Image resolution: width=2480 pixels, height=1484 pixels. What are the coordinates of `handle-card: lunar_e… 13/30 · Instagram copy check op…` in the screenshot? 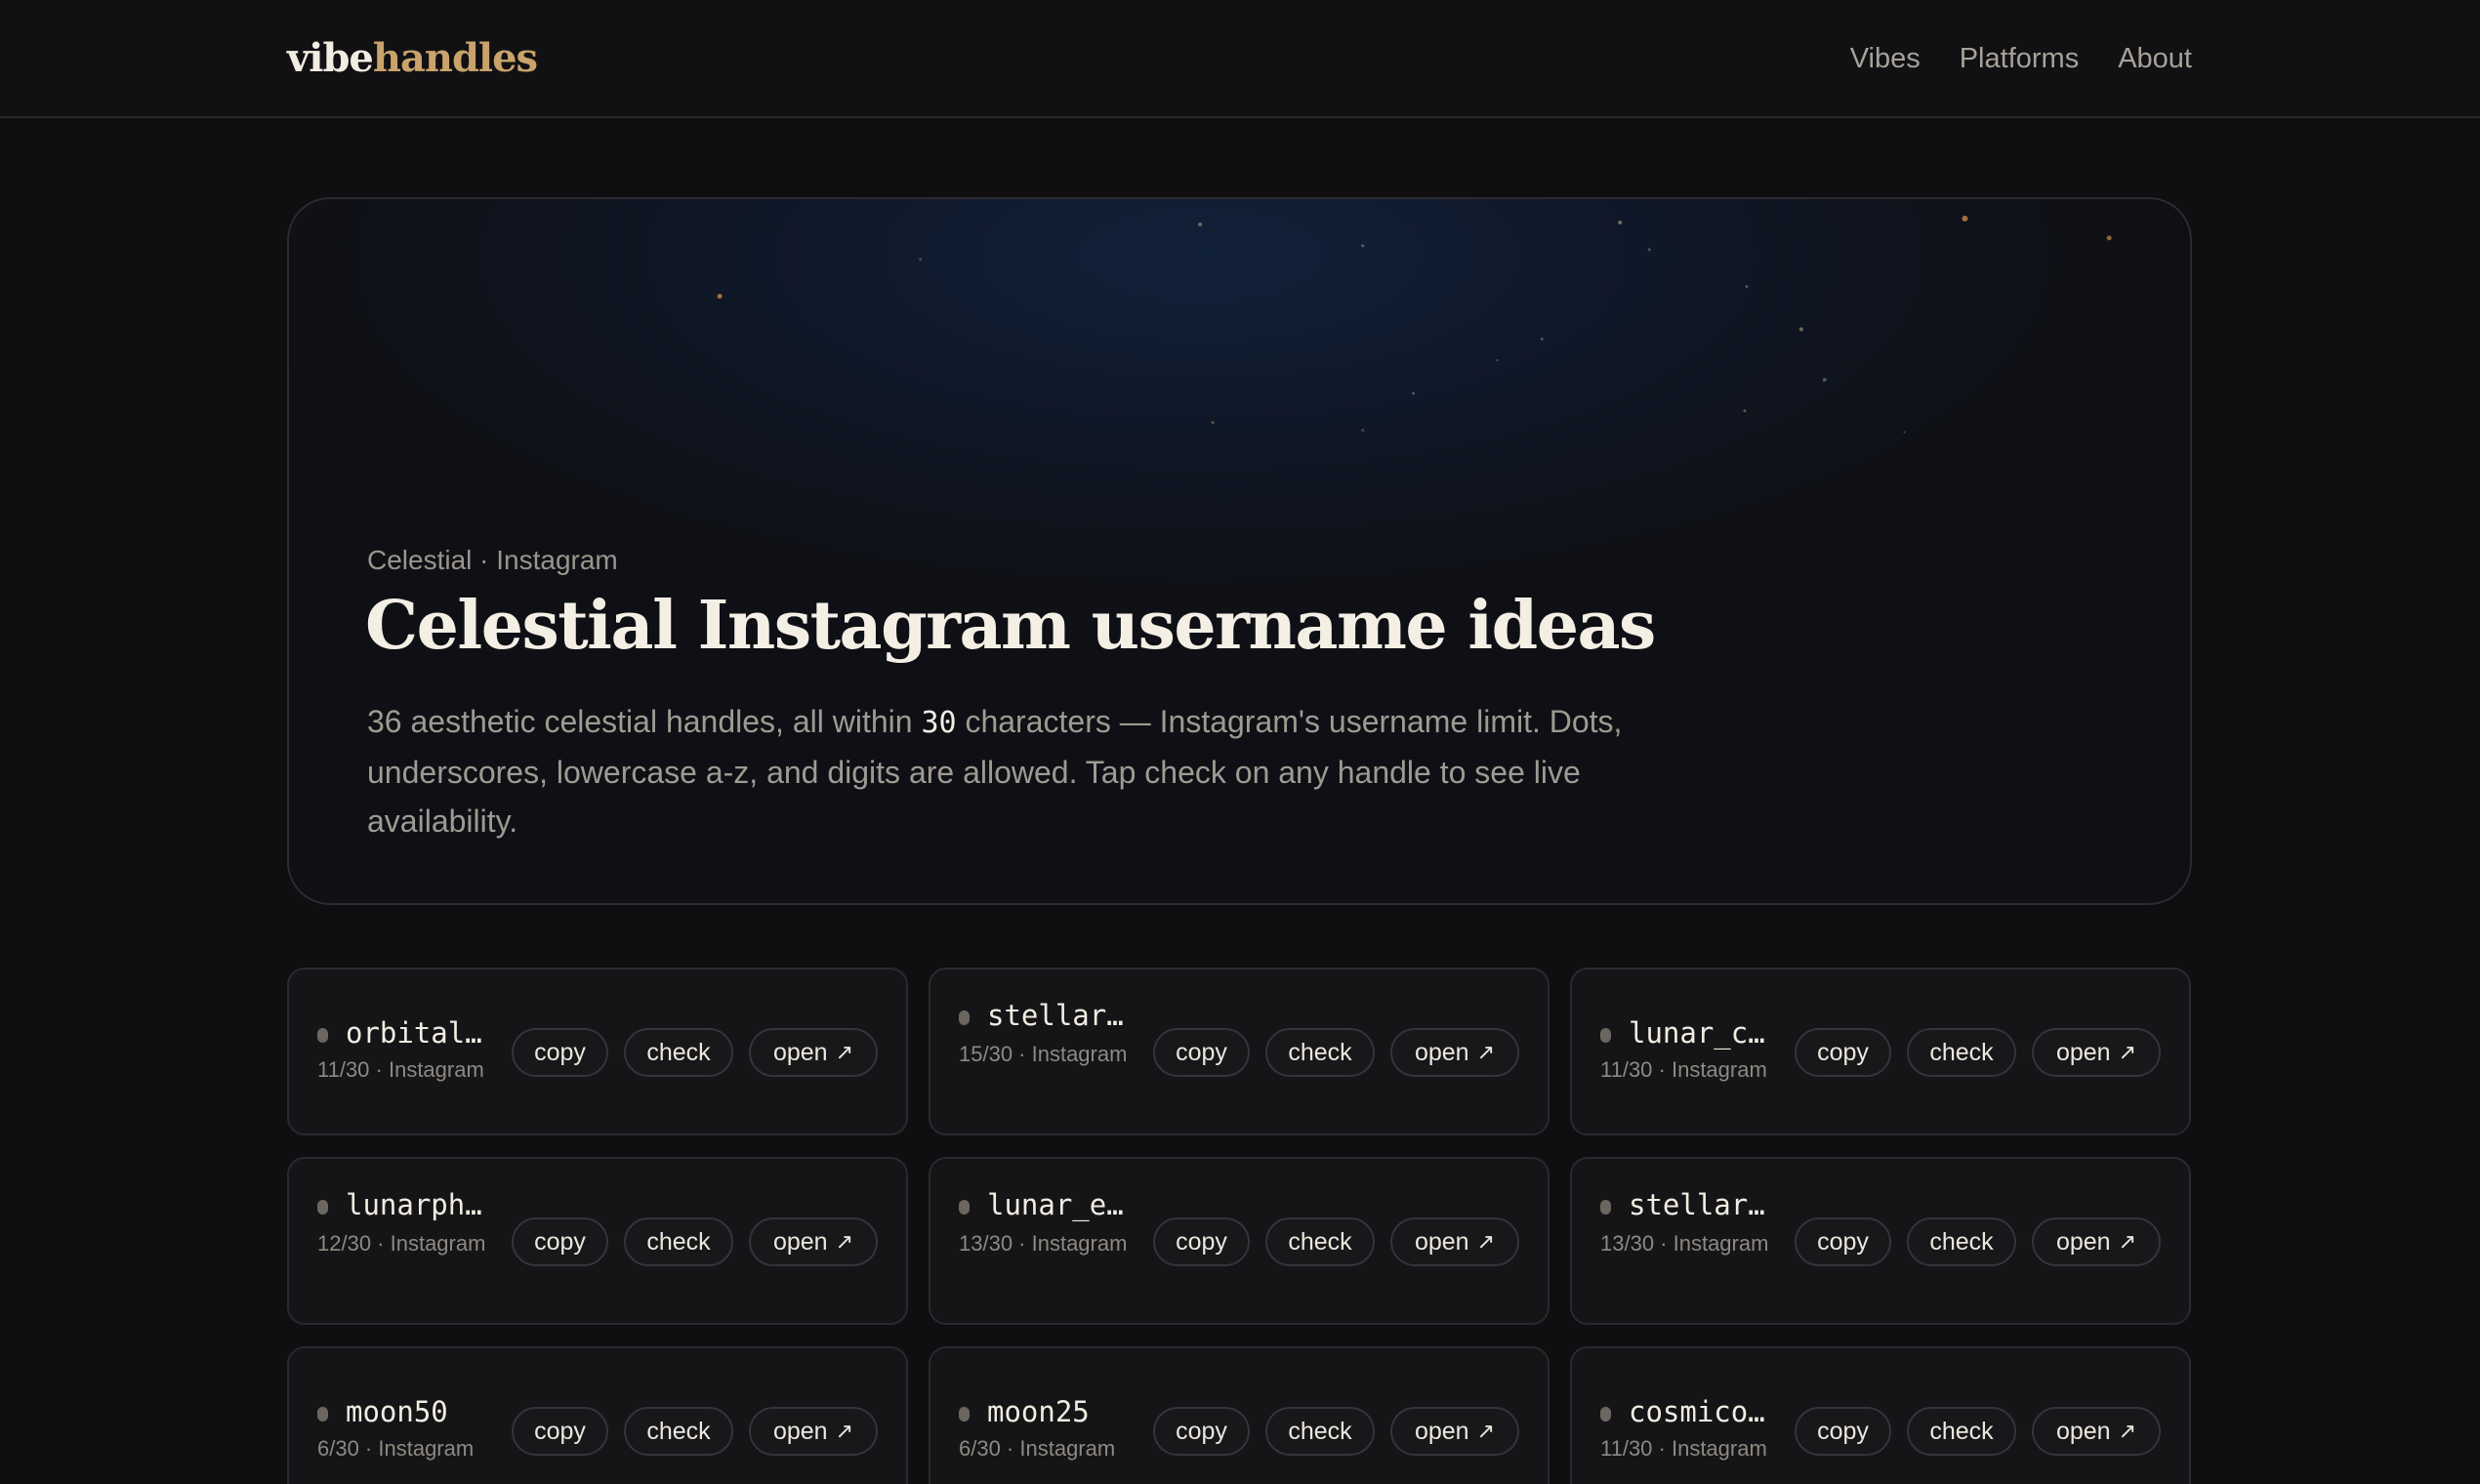 It's located at (1239, 1241).